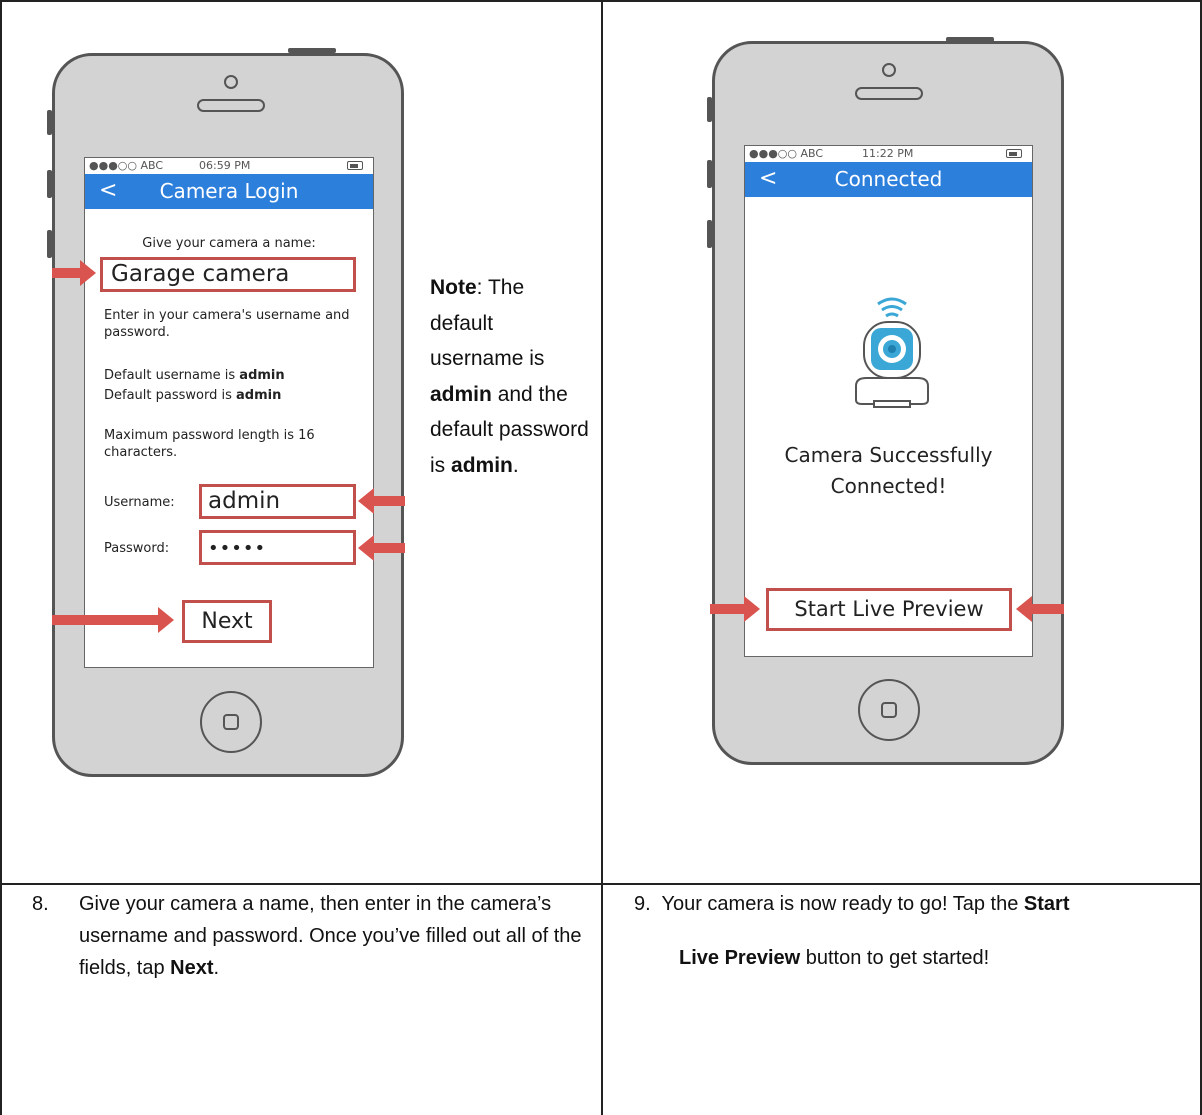 The image size is (1202, 1115). I want to click on default-username-line: Default username is admin, so click(234, 375).